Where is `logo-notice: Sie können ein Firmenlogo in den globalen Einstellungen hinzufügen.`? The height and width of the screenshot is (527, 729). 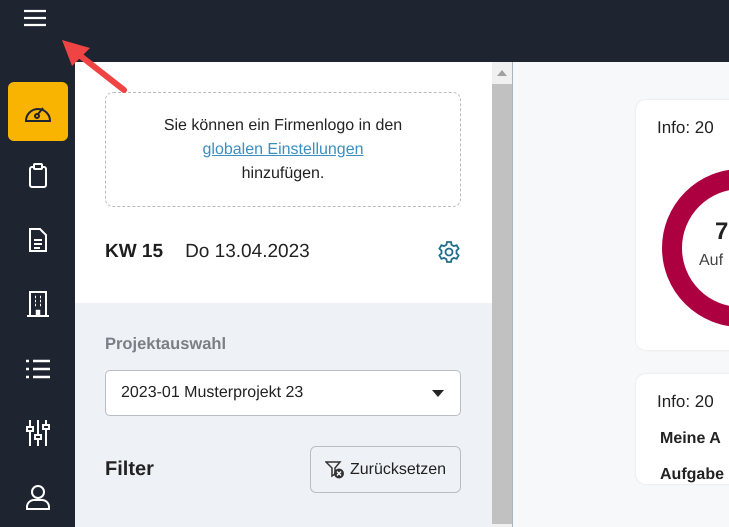
logo-notice: Sie können ein Firmenlogo in den globalen Einstellungen hinzufügen. is located at coordinates (283, 149).